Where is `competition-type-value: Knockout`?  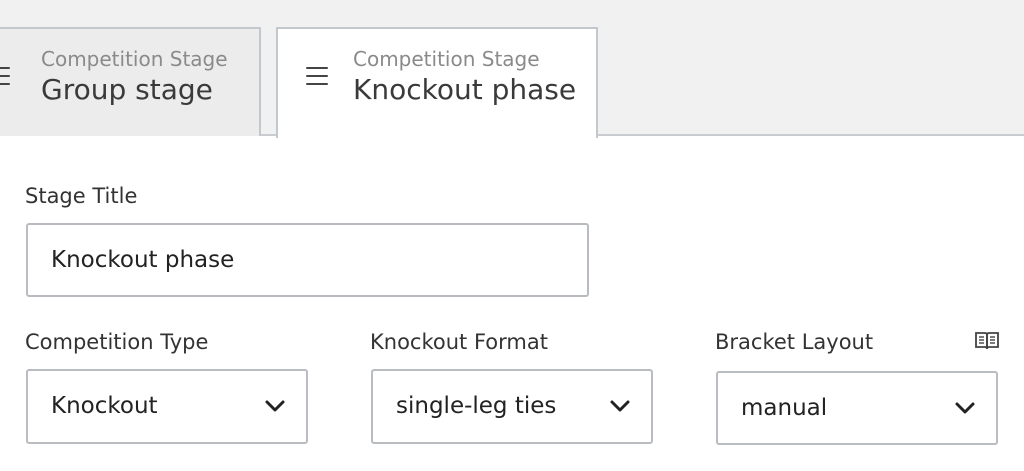
competition-type-value: Knockout is located at coordinates (104, 406).